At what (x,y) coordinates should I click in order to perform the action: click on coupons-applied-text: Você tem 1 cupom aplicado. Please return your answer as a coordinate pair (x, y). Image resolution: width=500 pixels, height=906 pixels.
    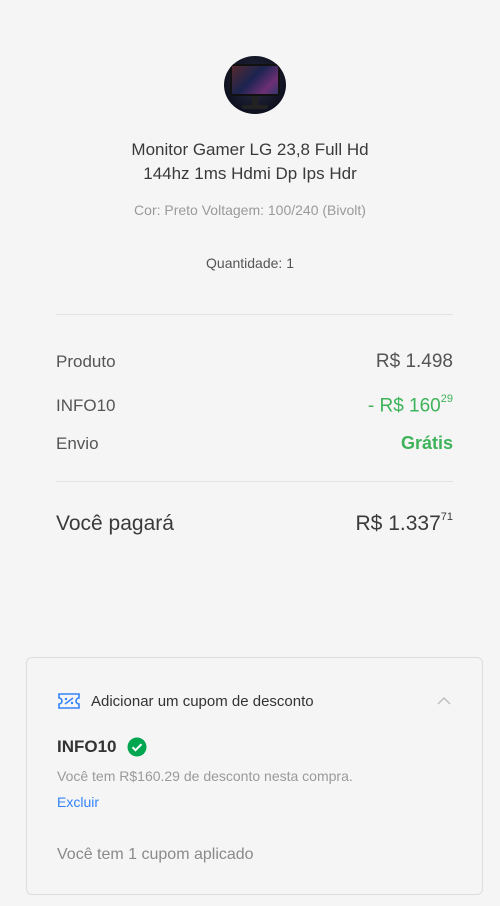
    Looking at the image, I should click on (155, 854).